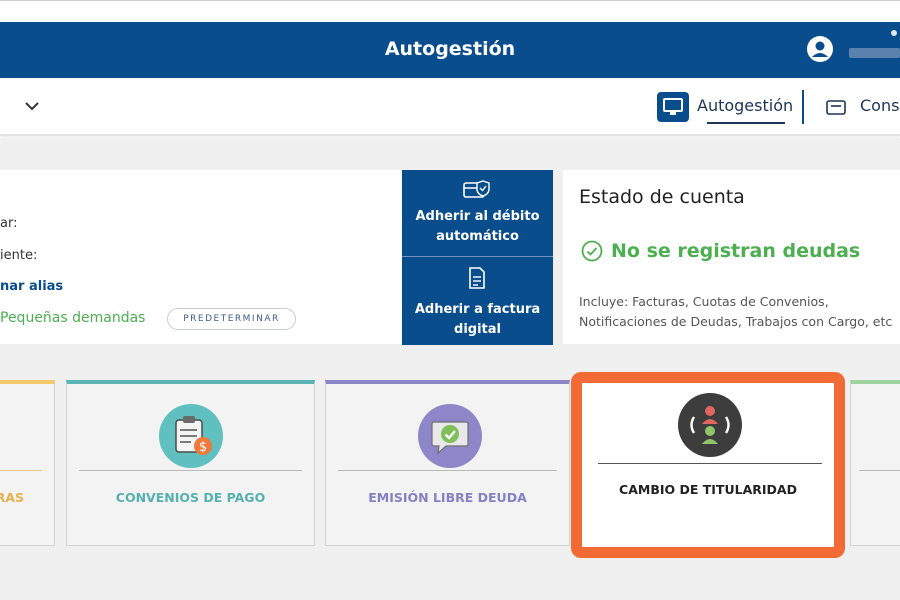  I want to click on tile-label-facturas: RAS, so click(12, 497).